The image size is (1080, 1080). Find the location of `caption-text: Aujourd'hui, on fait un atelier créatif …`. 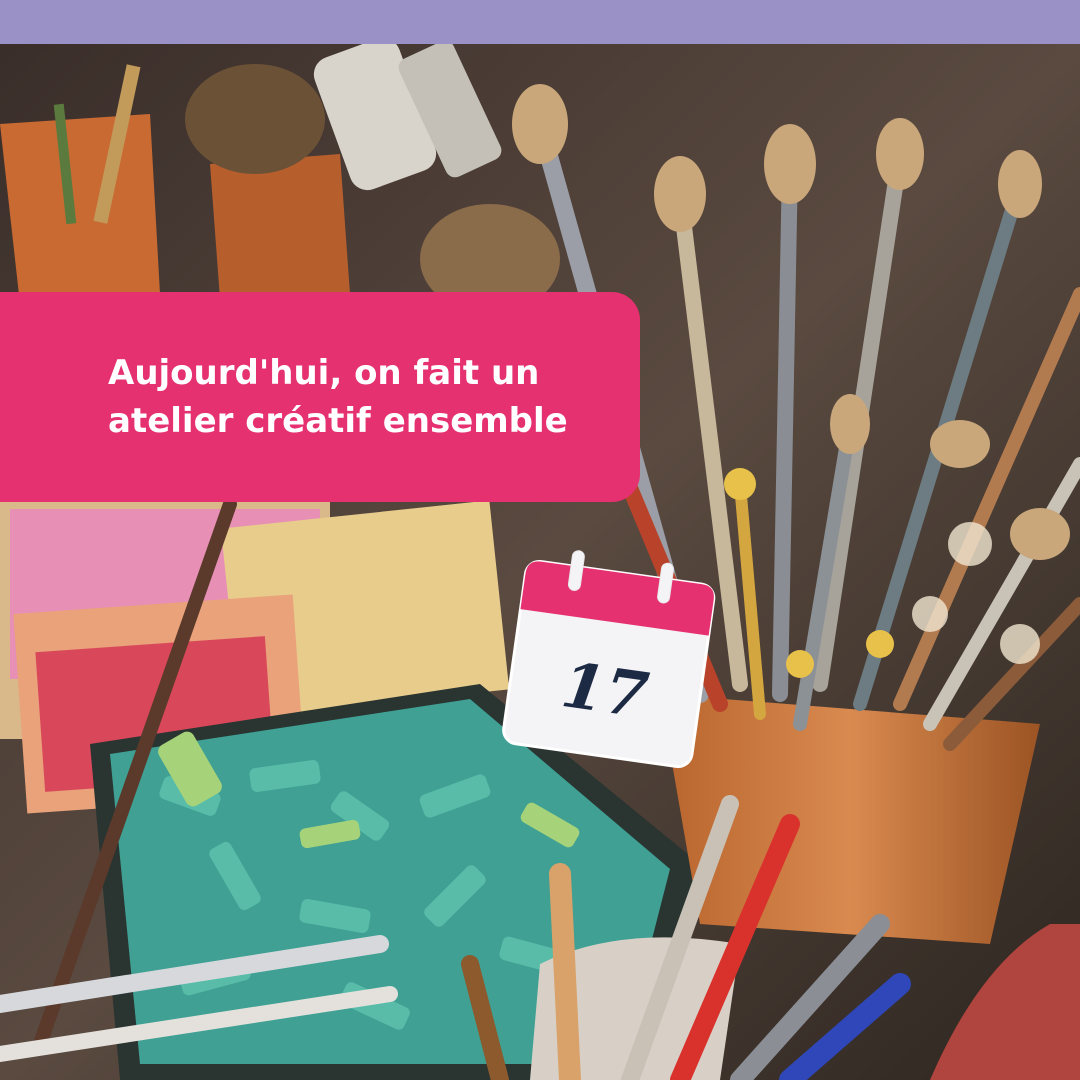

caption-text: Aujourd'hui, on fait un atelier créatif … is located at coordinates (338, 396).